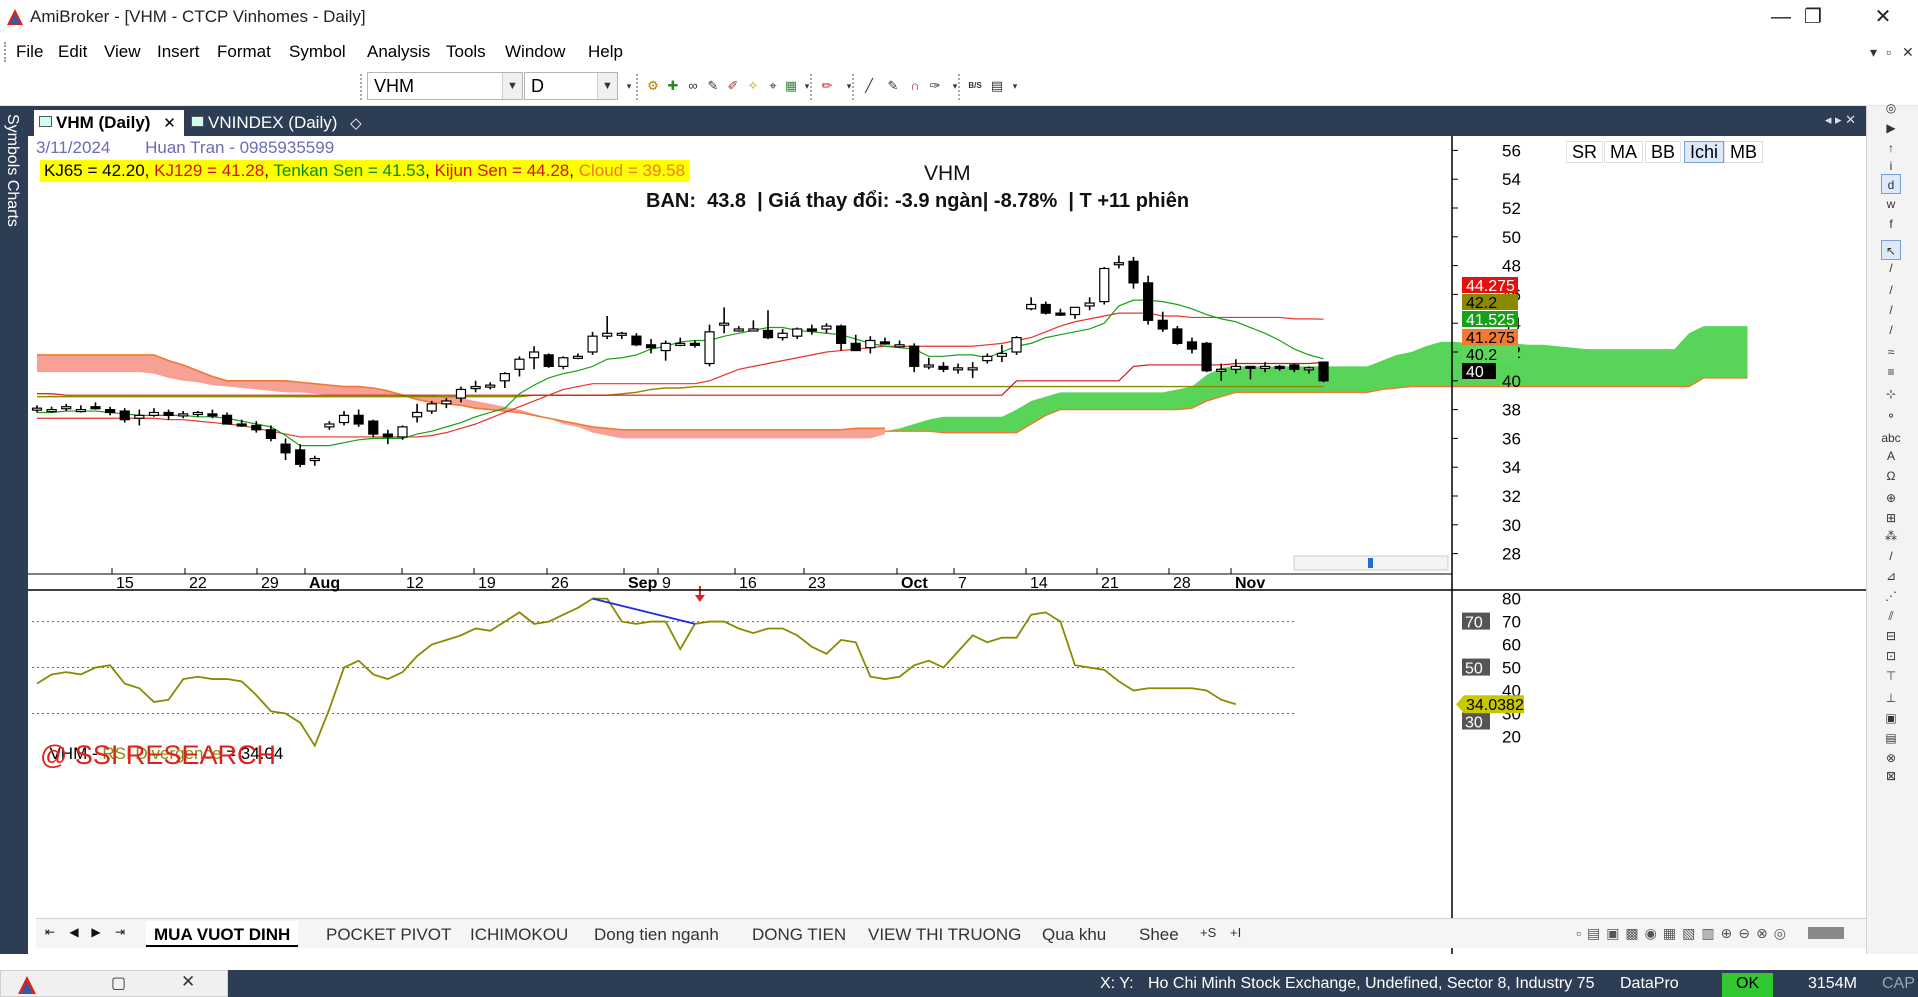  What do you see at coordinates (278, 123) in the screenshot?
I see `doc-tab-vnindex: VNINDEX (Daily) ◇` at bounding box center [278, 123].